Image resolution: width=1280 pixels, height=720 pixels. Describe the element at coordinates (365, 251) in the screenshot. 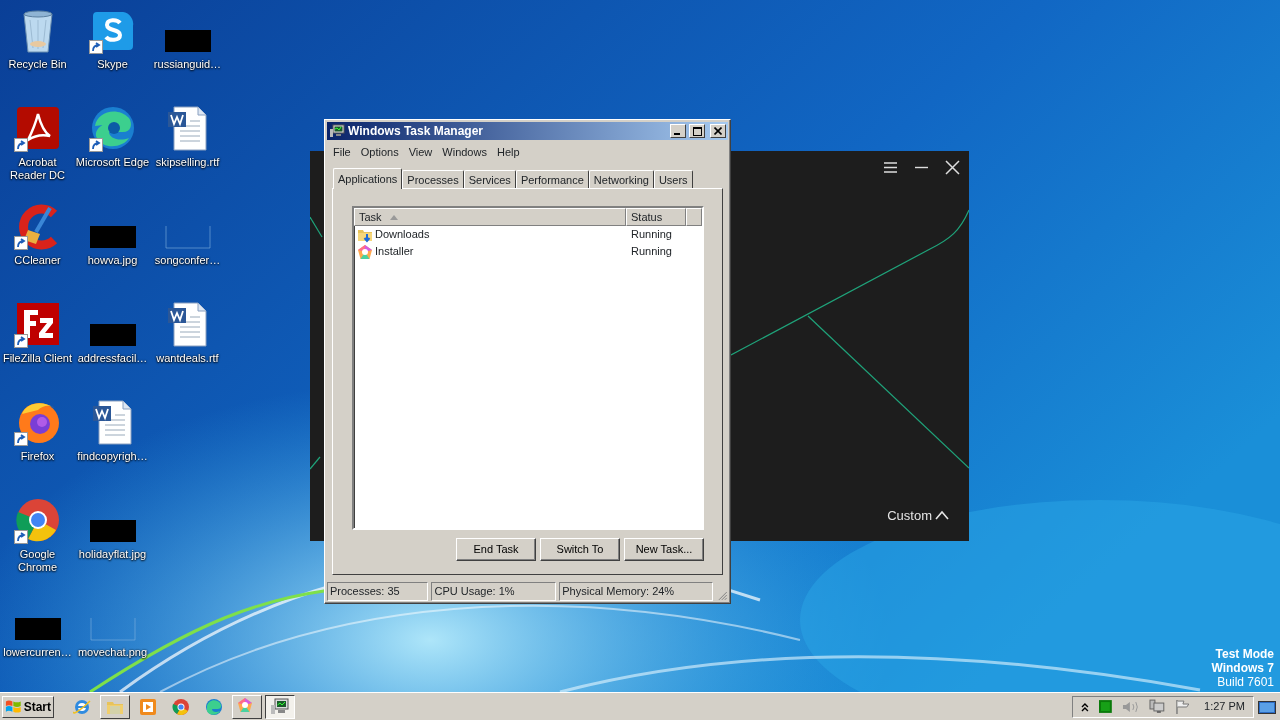

I see `pentagon-icon` at that location.